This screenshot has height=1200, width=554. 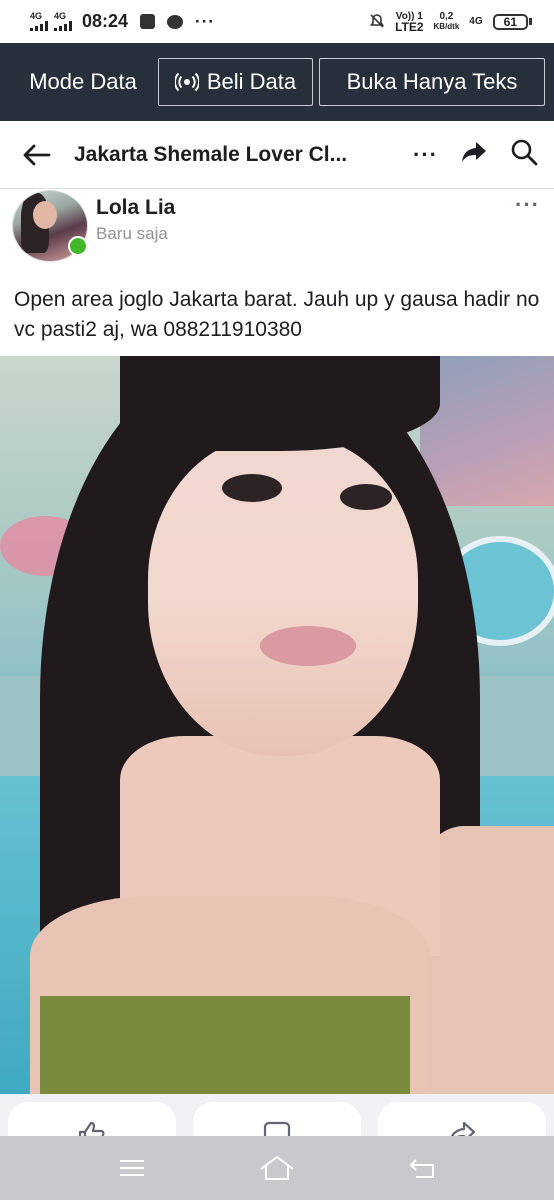 What do you see at coordinates (527, 205) in the screenshot?
I see `post-more-options-icon: ···` at bounding box center [527, 205].